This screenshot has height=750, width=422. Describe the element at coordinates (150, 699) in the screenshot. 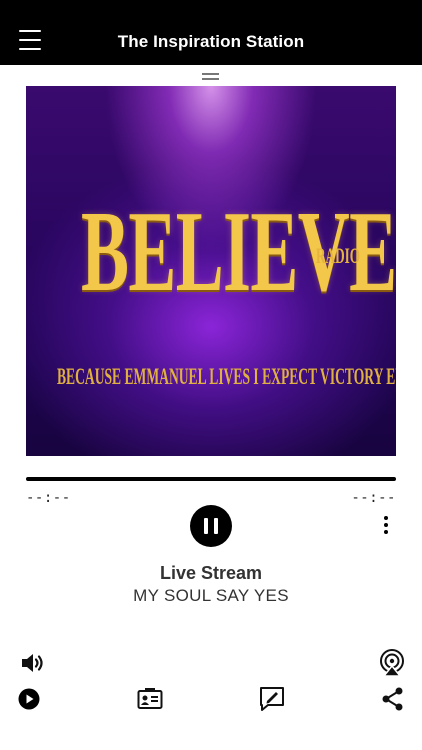

I see `contact-card-icon` at that location.